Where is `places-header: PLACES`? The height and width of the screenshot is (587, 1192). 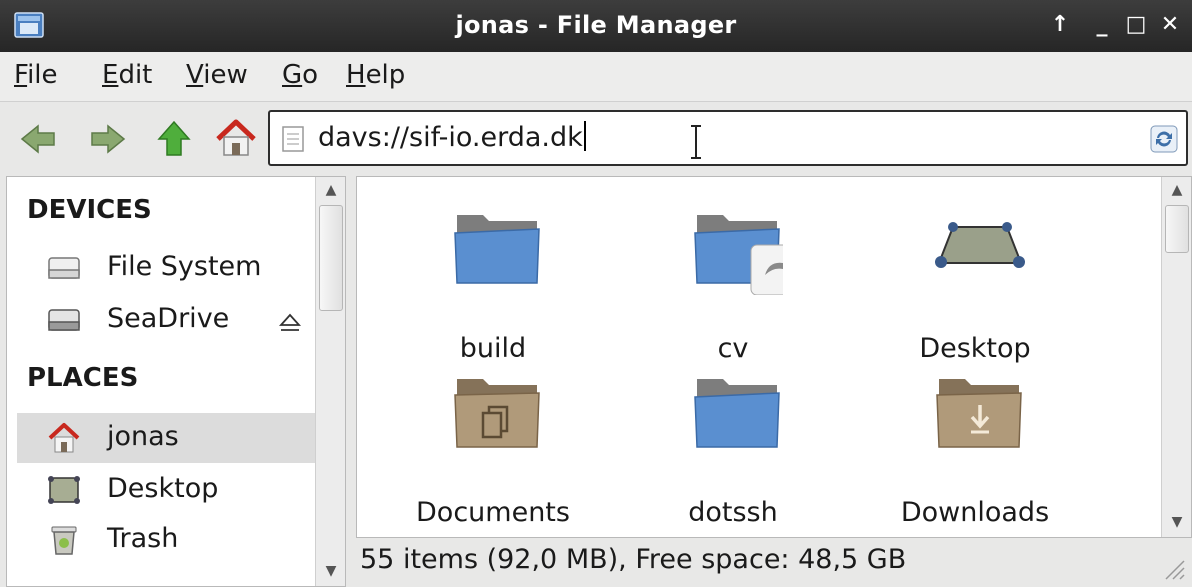 places-header: PLACES is located at coordinates (83, 378).